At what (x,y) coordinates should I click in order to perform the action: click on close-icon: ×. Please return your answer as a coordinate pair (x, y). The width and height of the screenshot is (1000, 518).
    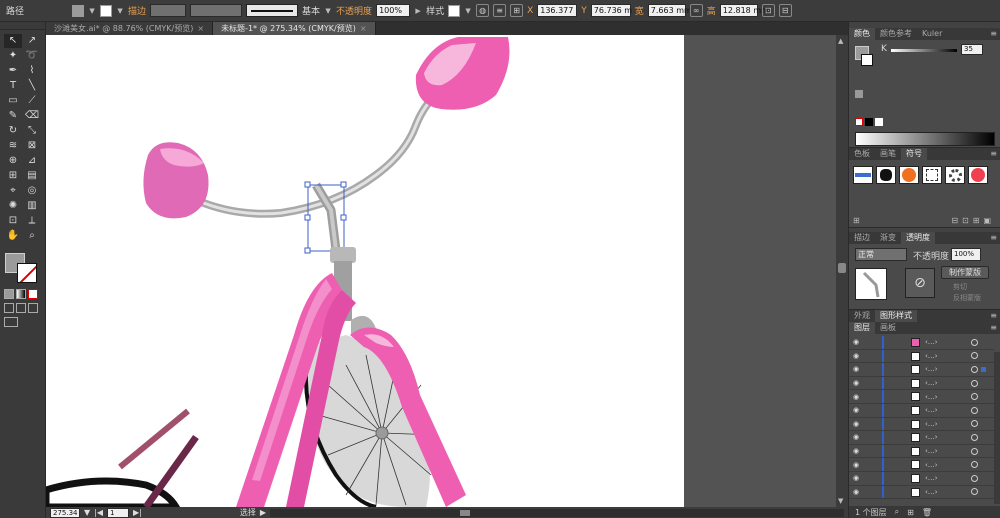
    Looking at the image, I should click on (363, 28).